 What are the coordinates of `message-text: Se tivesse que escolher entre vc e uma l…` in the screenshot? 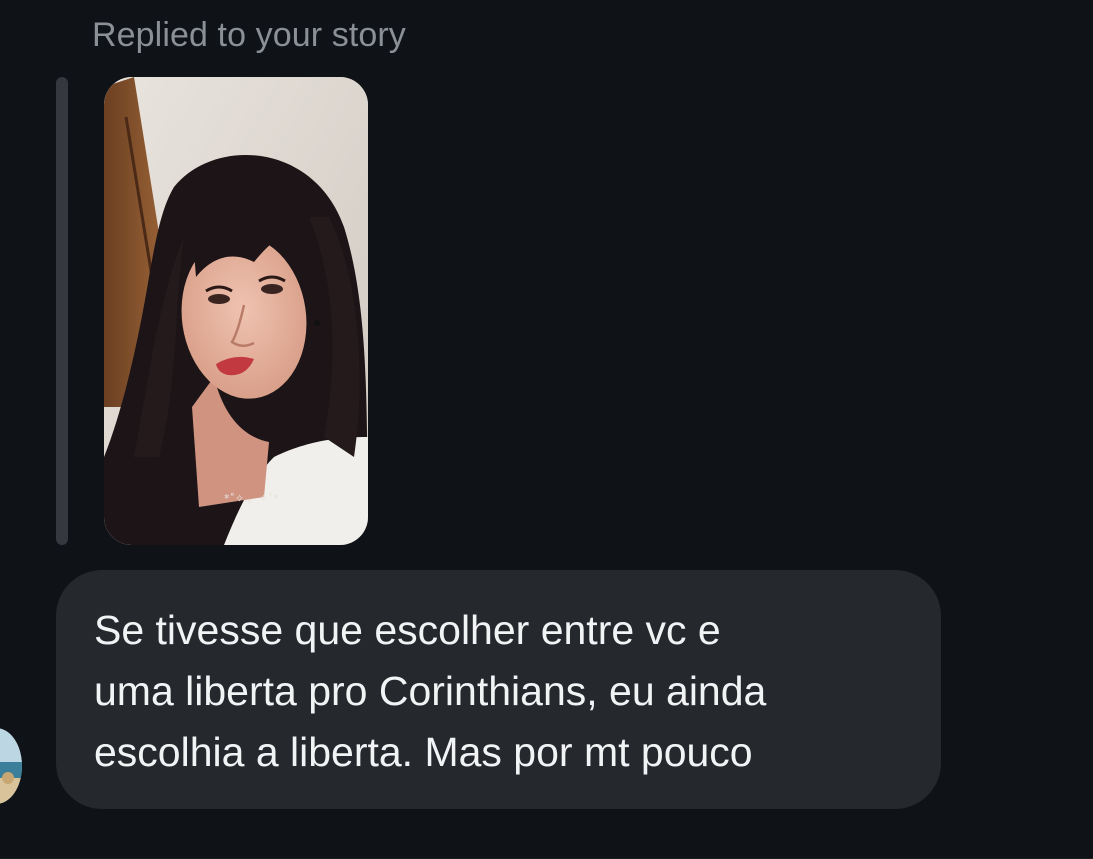 It's located at (430, 691).